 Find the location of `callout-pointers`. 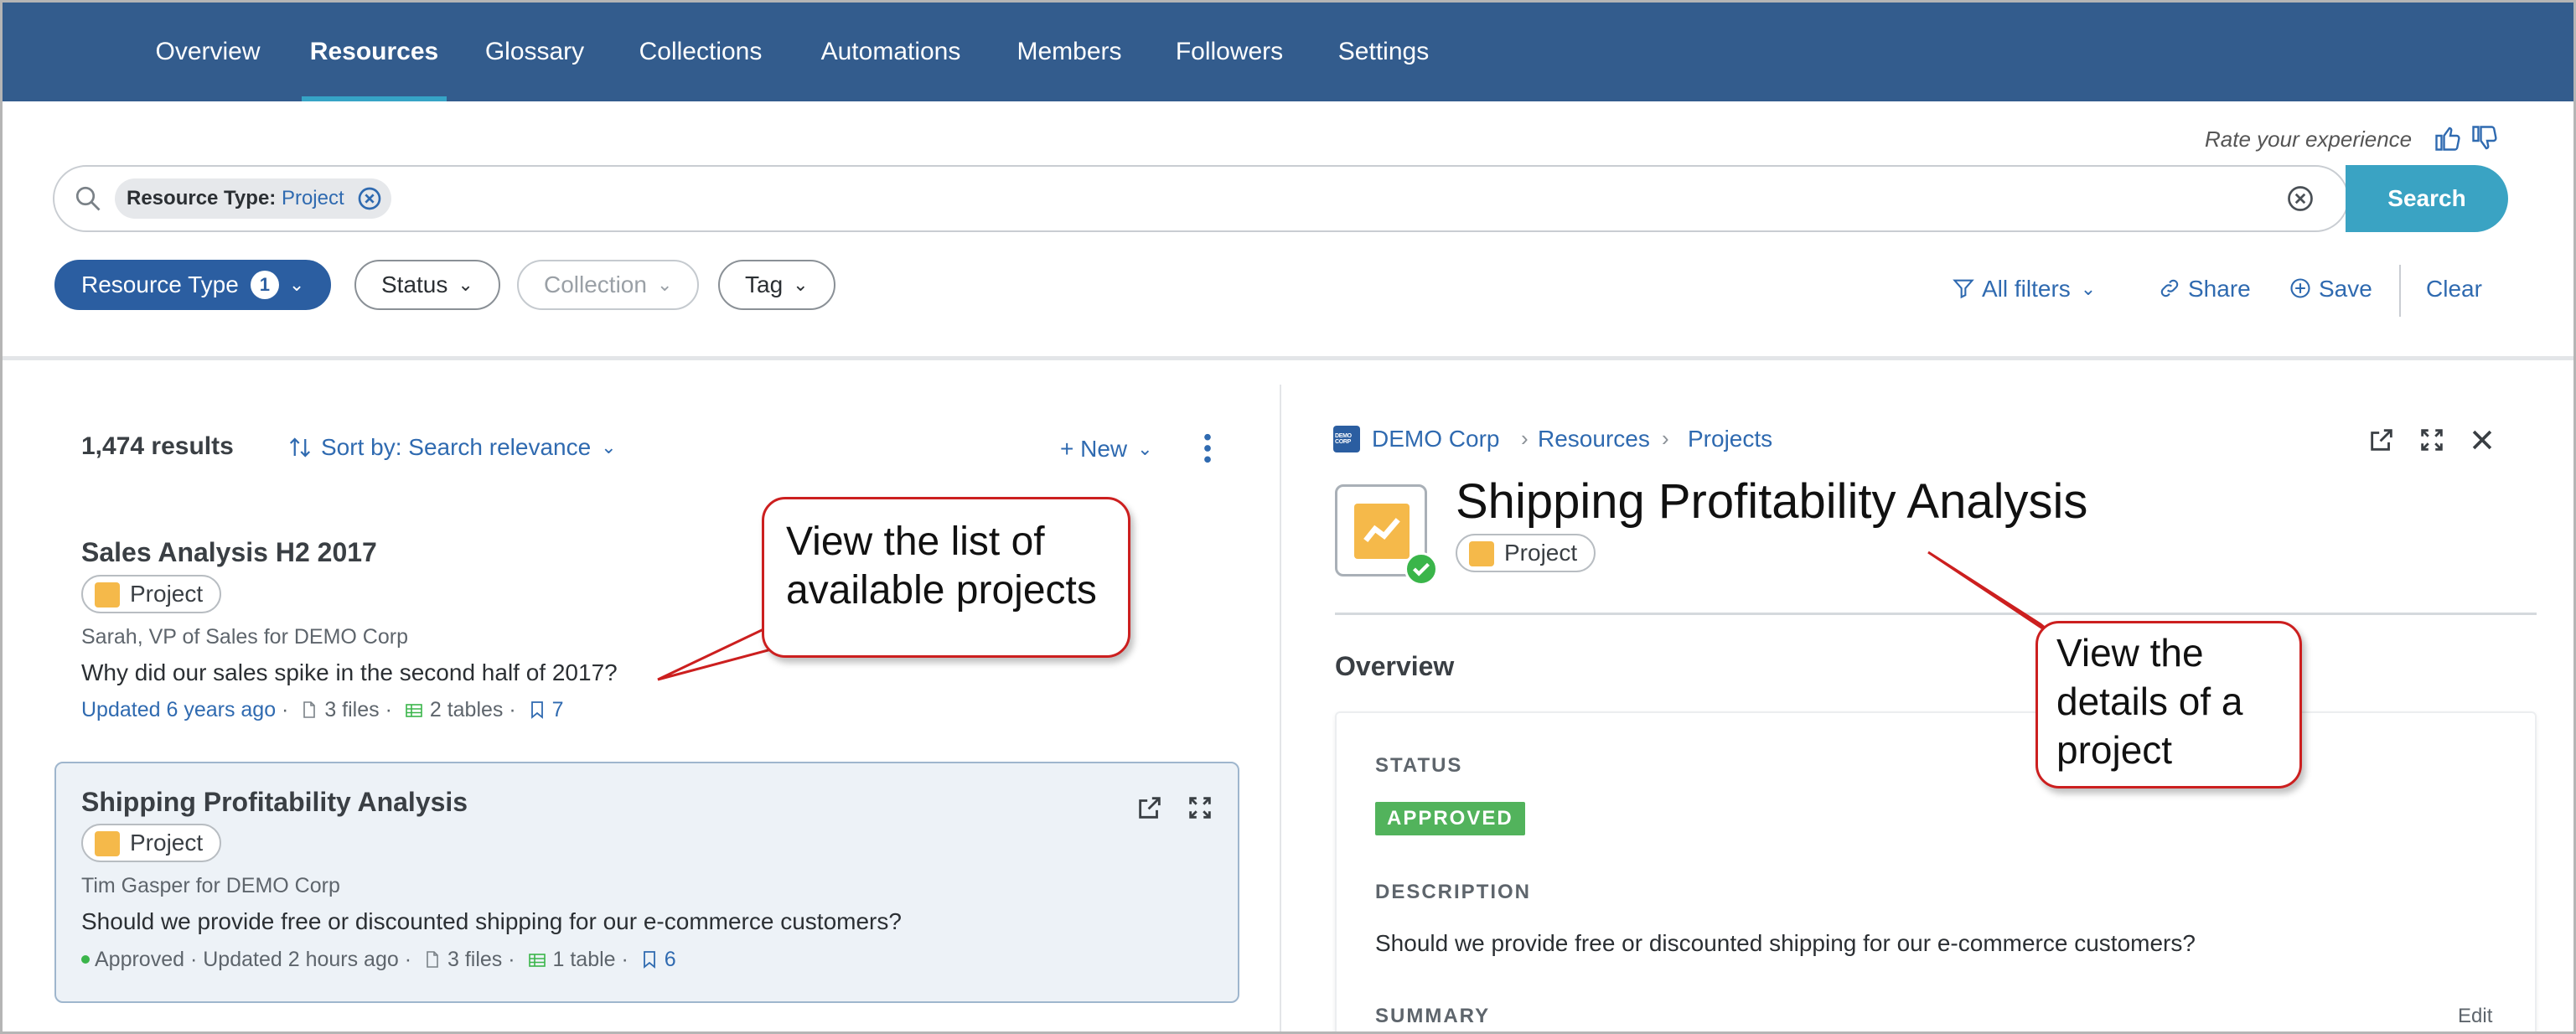

callout-pointers is located at coordinates (1358, 616).